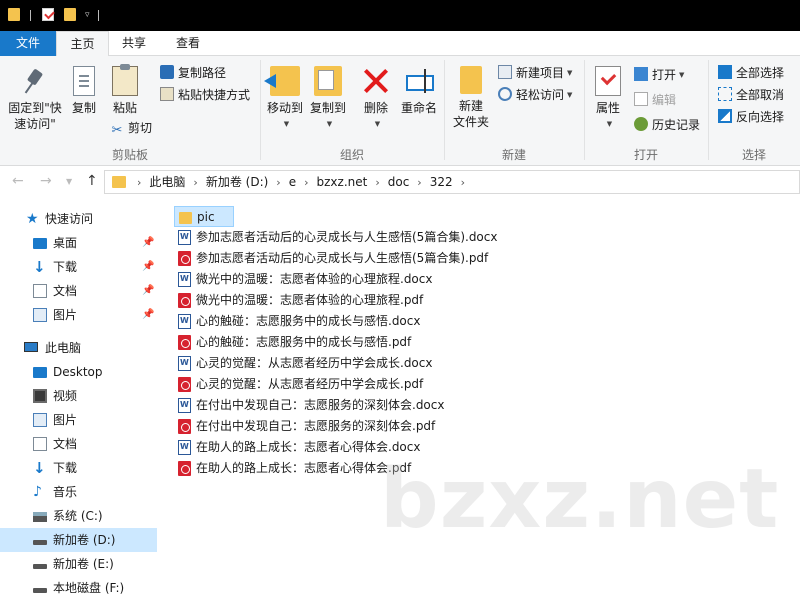  What do you see at coordinates (35, 99) in the screenshot?
I see `pin-quick-access-button: 固定到"快 速访问"` at bounding box center [35, 99].